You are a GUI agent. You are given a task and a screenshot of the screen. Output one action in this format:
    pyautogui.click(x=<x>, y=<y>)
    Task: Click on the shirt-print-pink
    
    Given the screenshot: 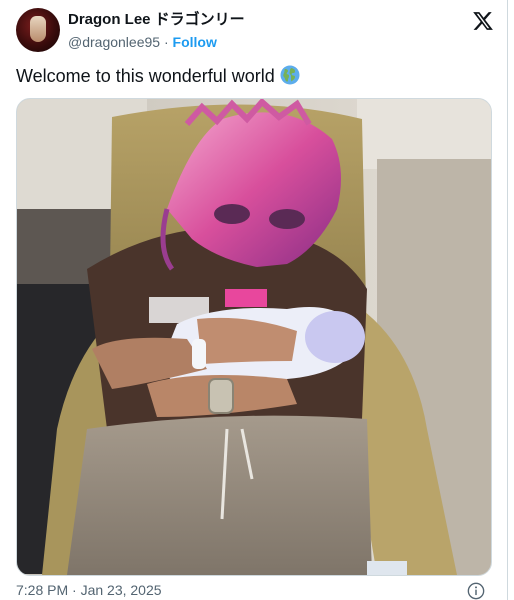 What is the action you would take?
    pyautogui.click(x=246, y=298)
    